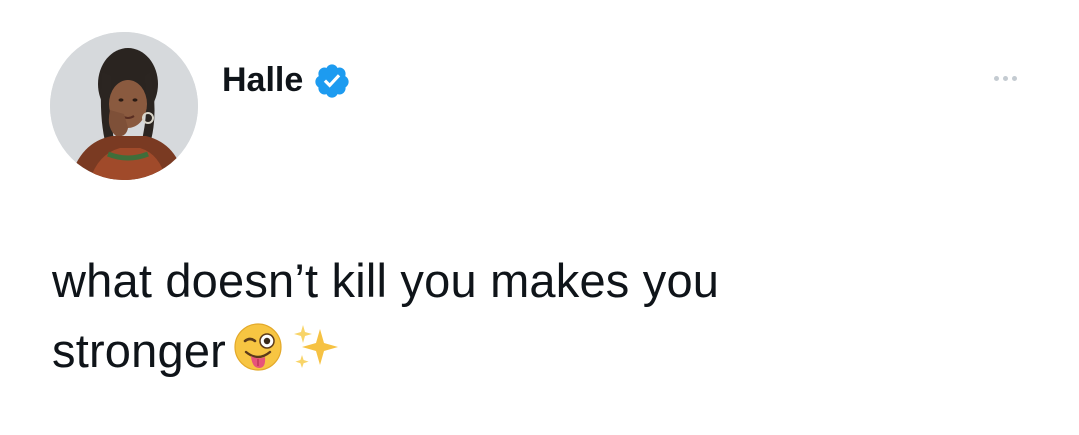  I want to click on avatar-photo, so click(124, 106).